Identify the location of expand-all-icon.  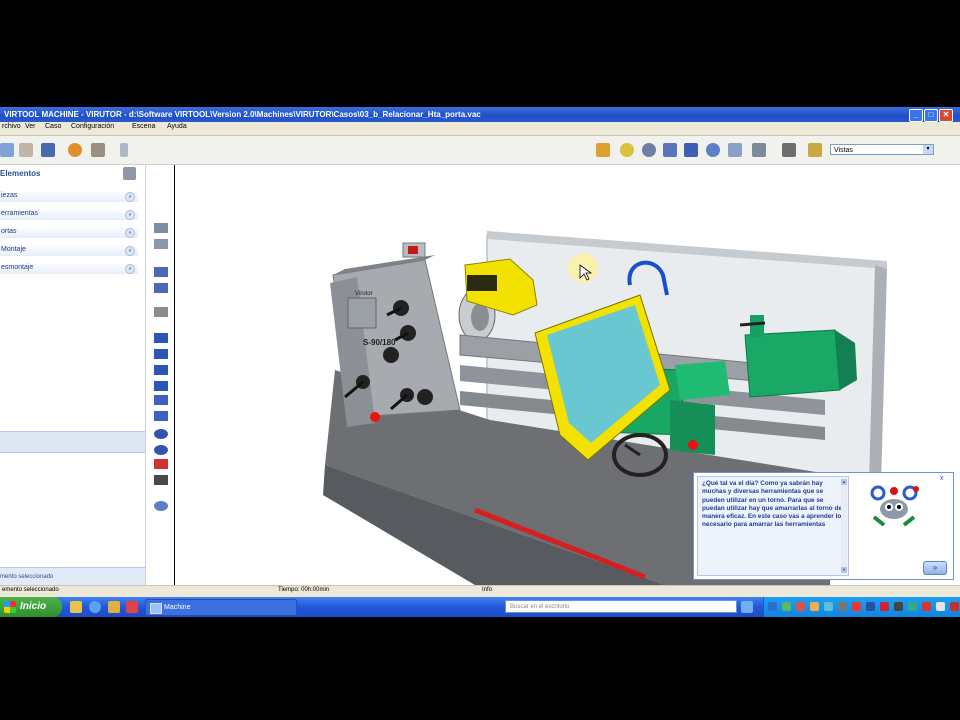
(161, 400).